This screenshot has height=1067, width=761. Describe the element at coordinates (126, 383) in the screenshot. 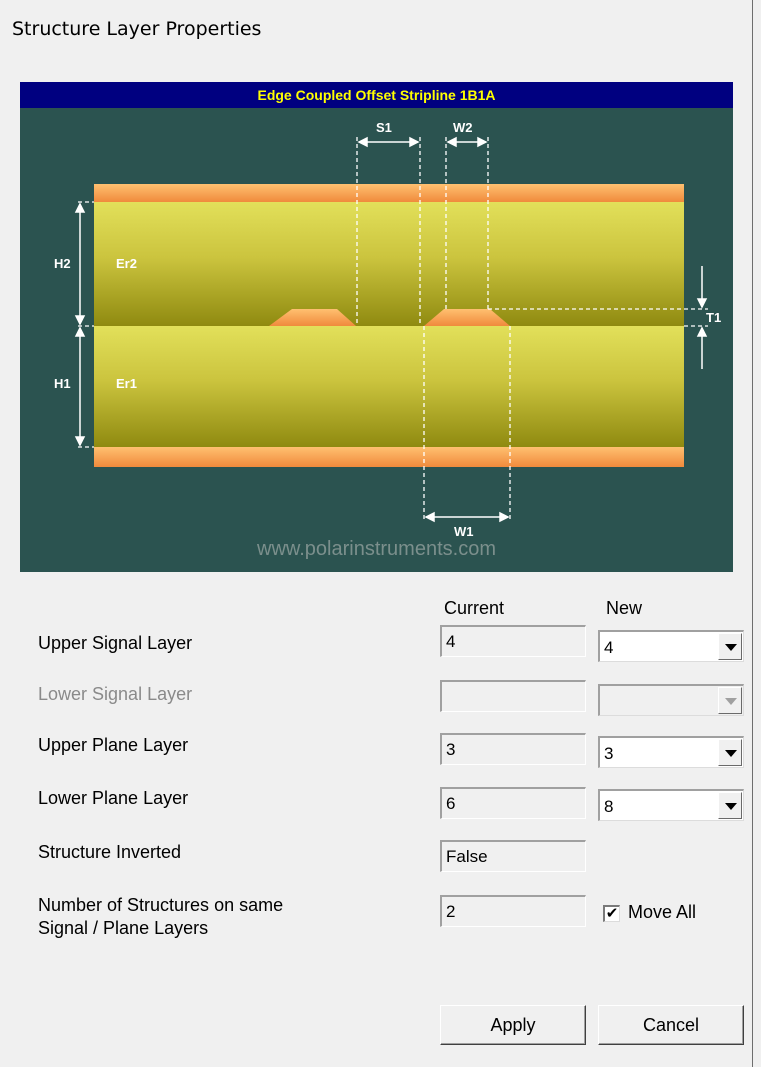

I see `label-er1: Er1` at that location.